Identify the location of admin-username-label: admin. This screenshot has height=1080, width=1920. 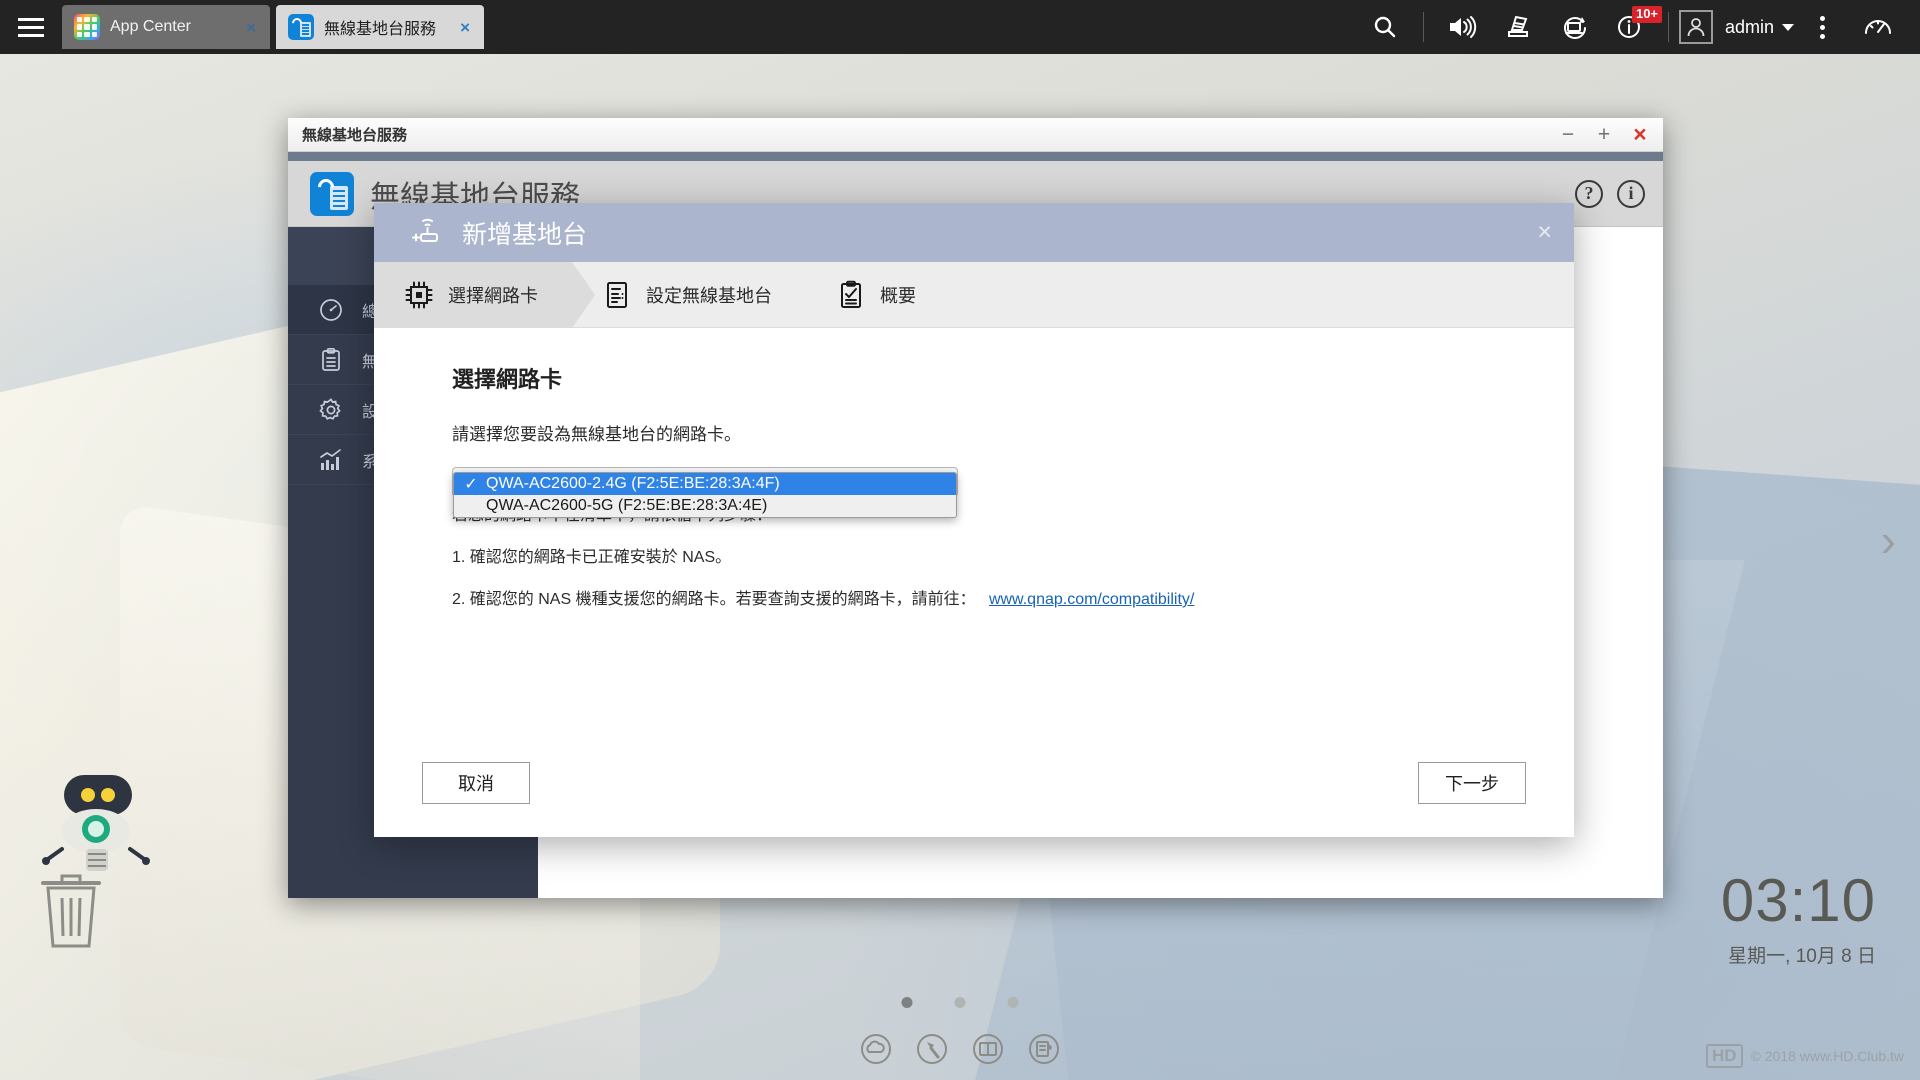
(1749, 26).